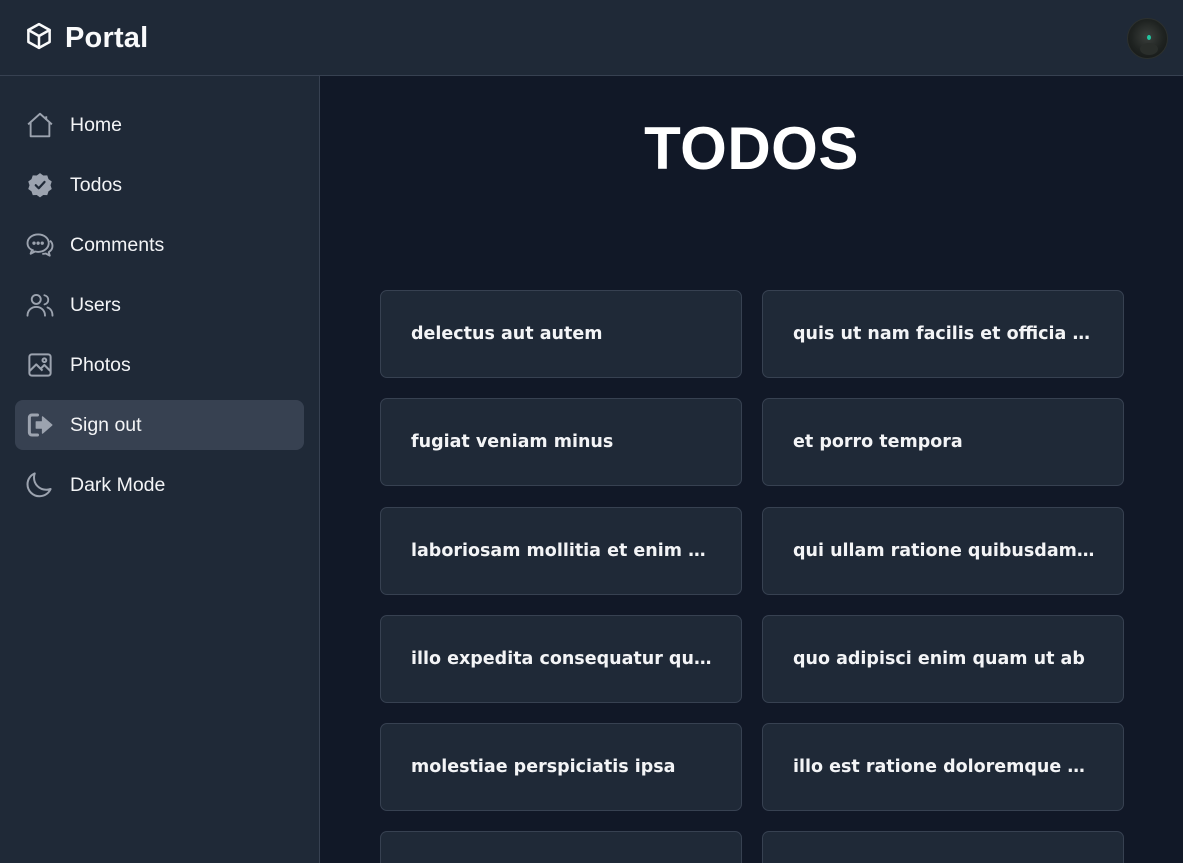 The image size is (1183, 863). What do you see at coordinates (107, 37) in the screenshot?
I see `brand-name: Portal` at bounding box center [107, 37].